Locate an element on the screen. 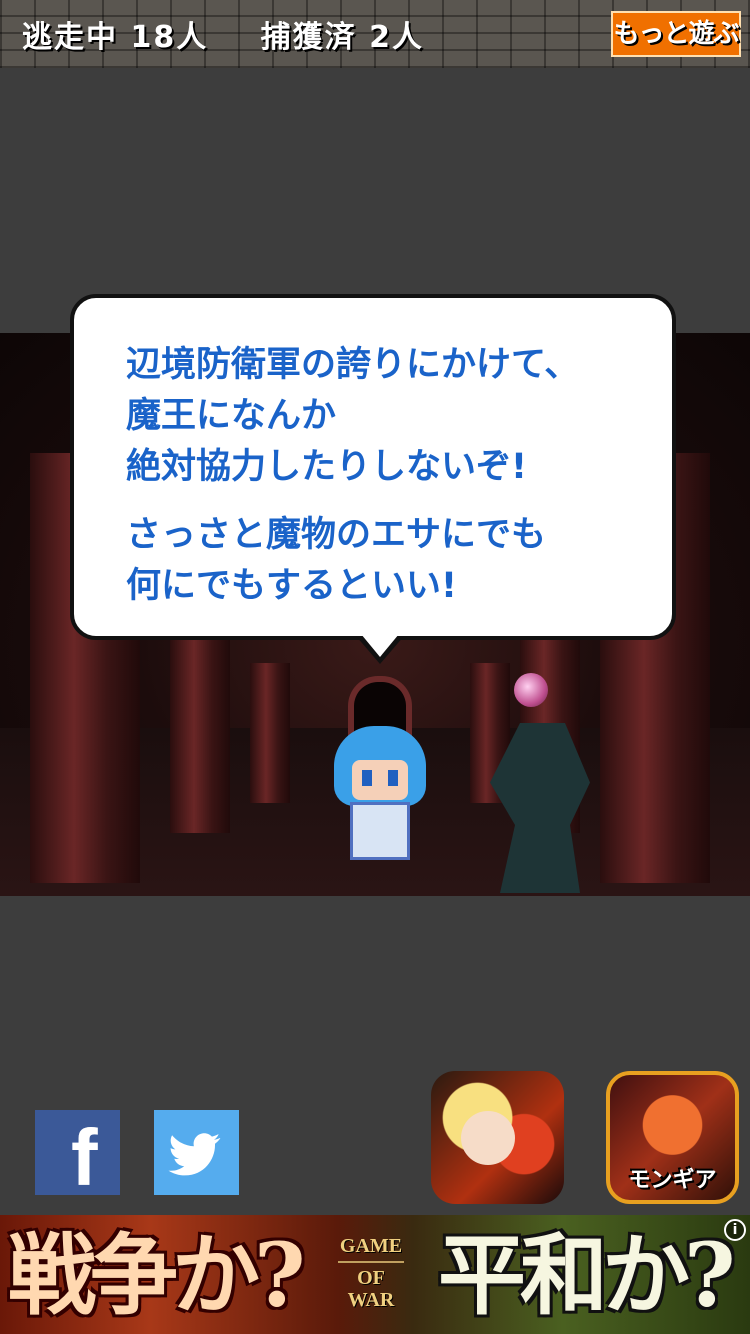 Image resolution: width=750 pixels, height=1334 pixels. promo-app-2-icon: モンギア is located at coordinates (672, 1137).